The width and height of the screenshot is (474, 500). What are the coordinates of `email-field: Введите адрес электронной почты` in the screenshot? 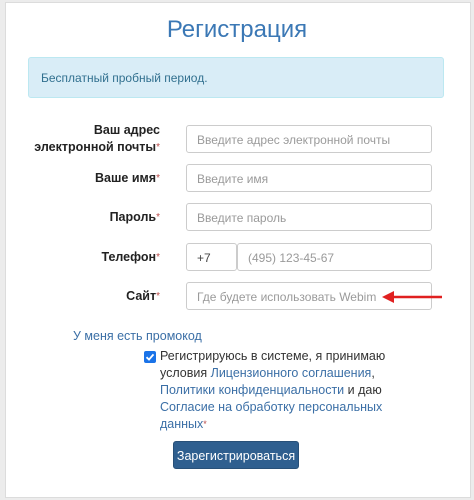 It's located at (309, 139).